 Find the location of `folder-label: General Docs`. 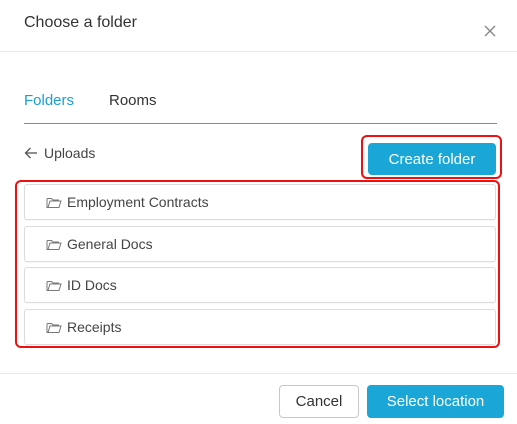

folder-label: General Docs is located at coordinates (110, 244).